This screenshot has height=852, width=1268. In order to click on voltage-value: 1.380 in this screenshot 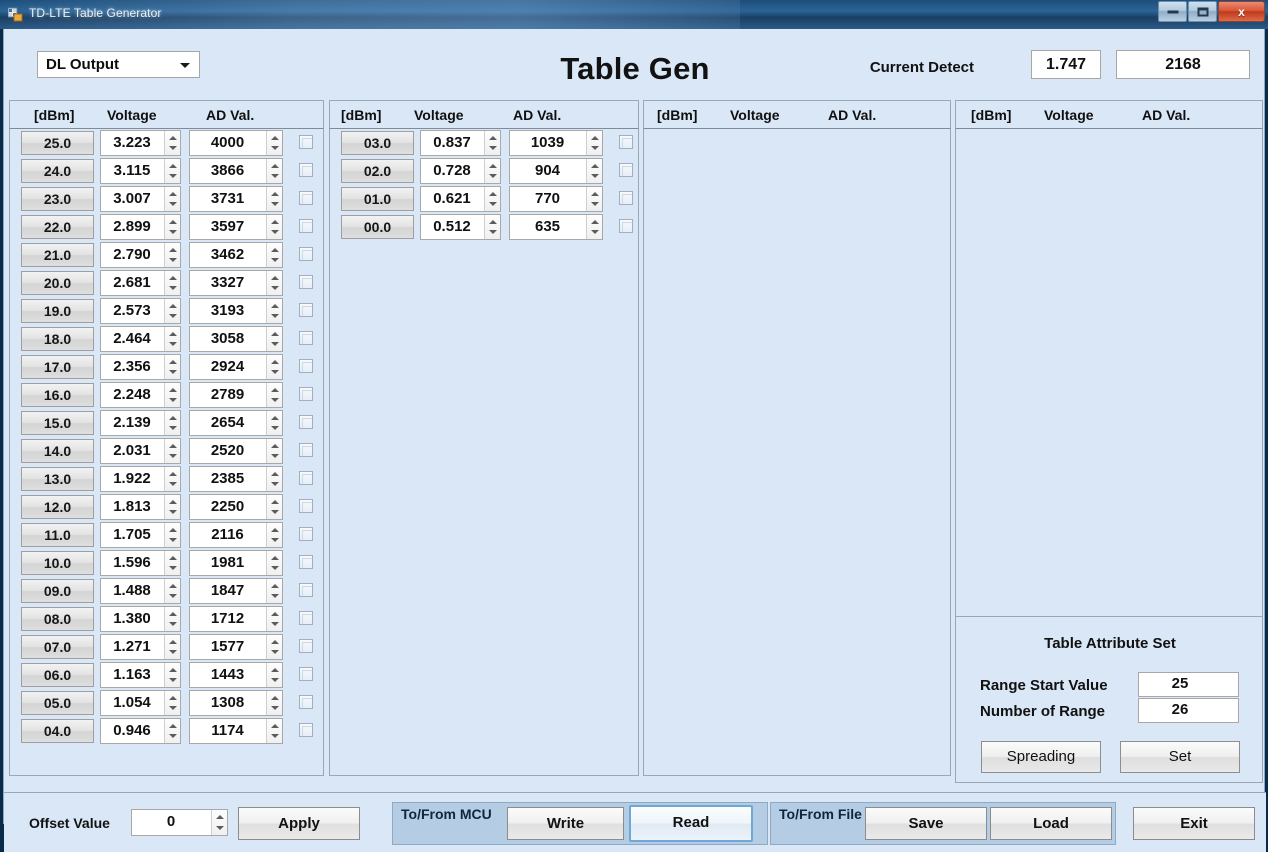, I will do `click(132, 619)`.